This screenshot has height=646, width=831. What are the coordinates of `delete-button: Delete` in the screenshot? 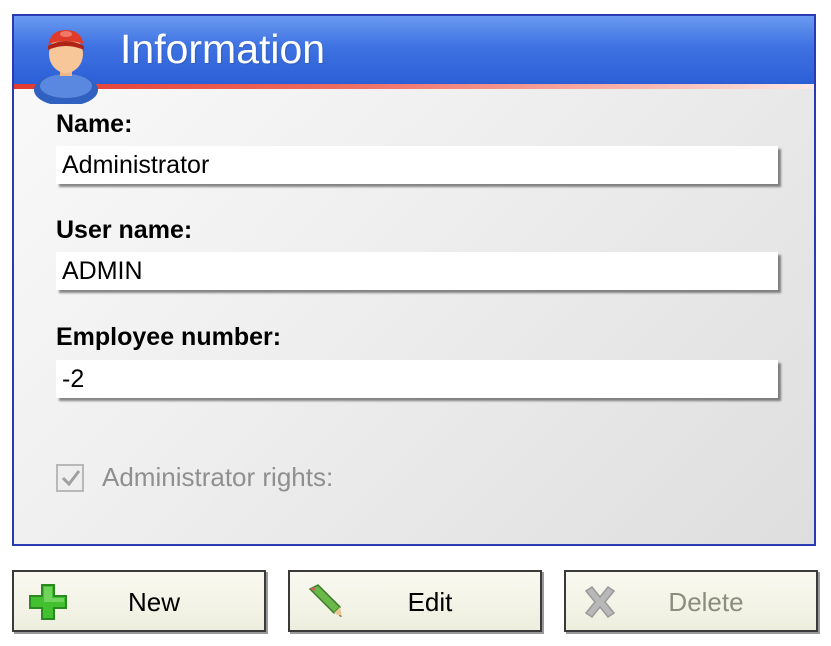 It's located at (691, 601).